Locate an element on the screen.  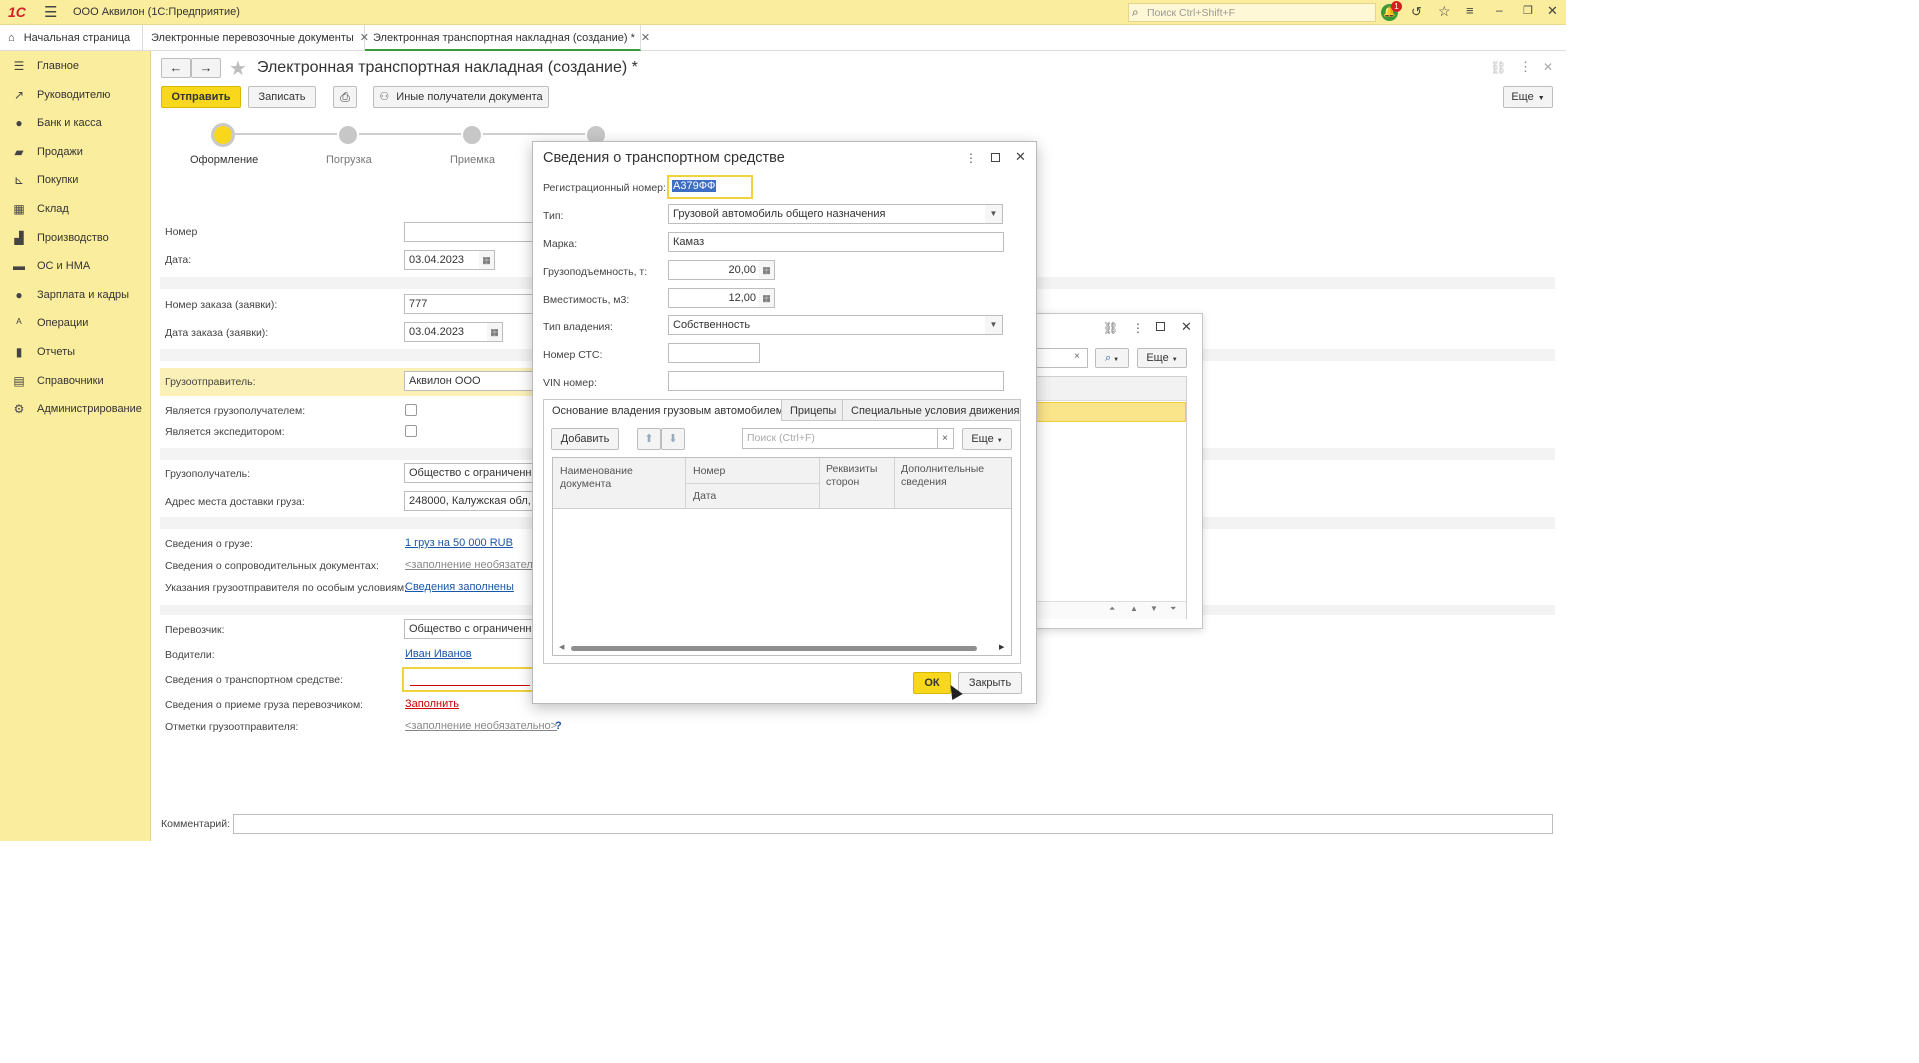
favorites-icon: ☆ is located at coordinates (1444, 11).